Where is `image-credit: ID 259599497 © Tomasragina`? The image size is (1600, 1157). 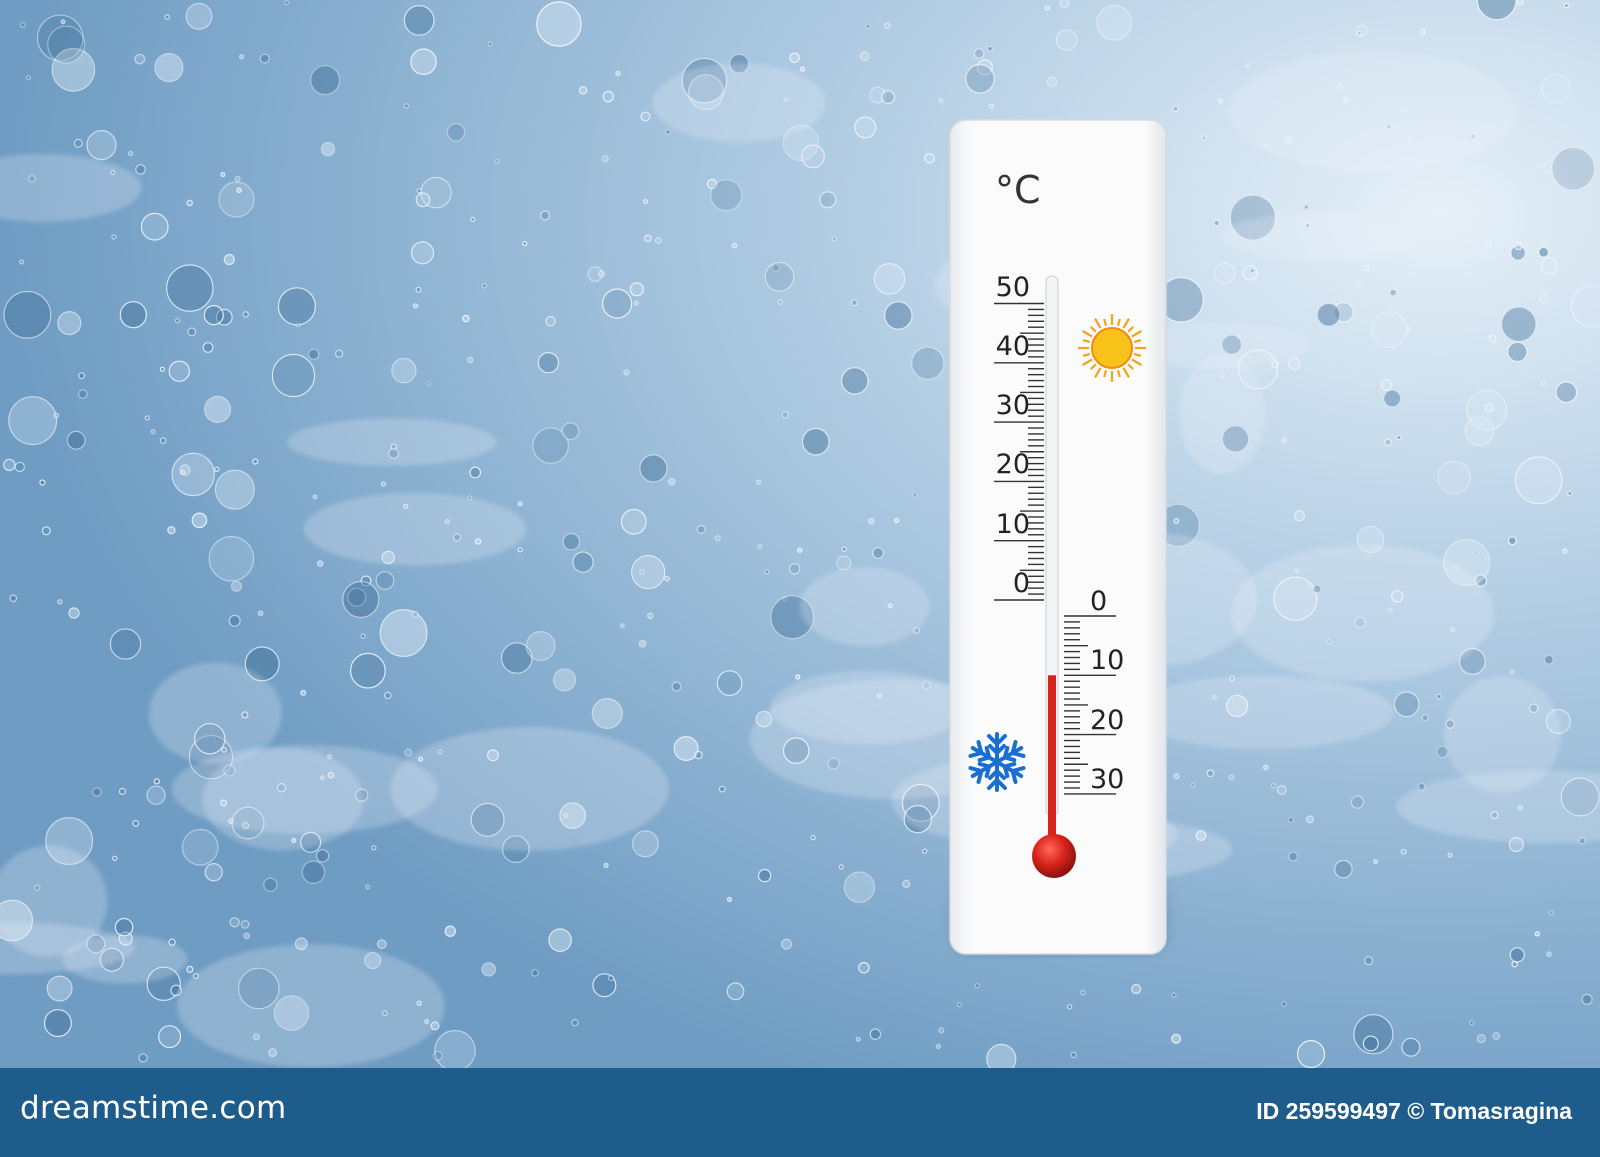
image-credit: ID 259599497 © Tomasragina is located at coordinates (1414, 1111).